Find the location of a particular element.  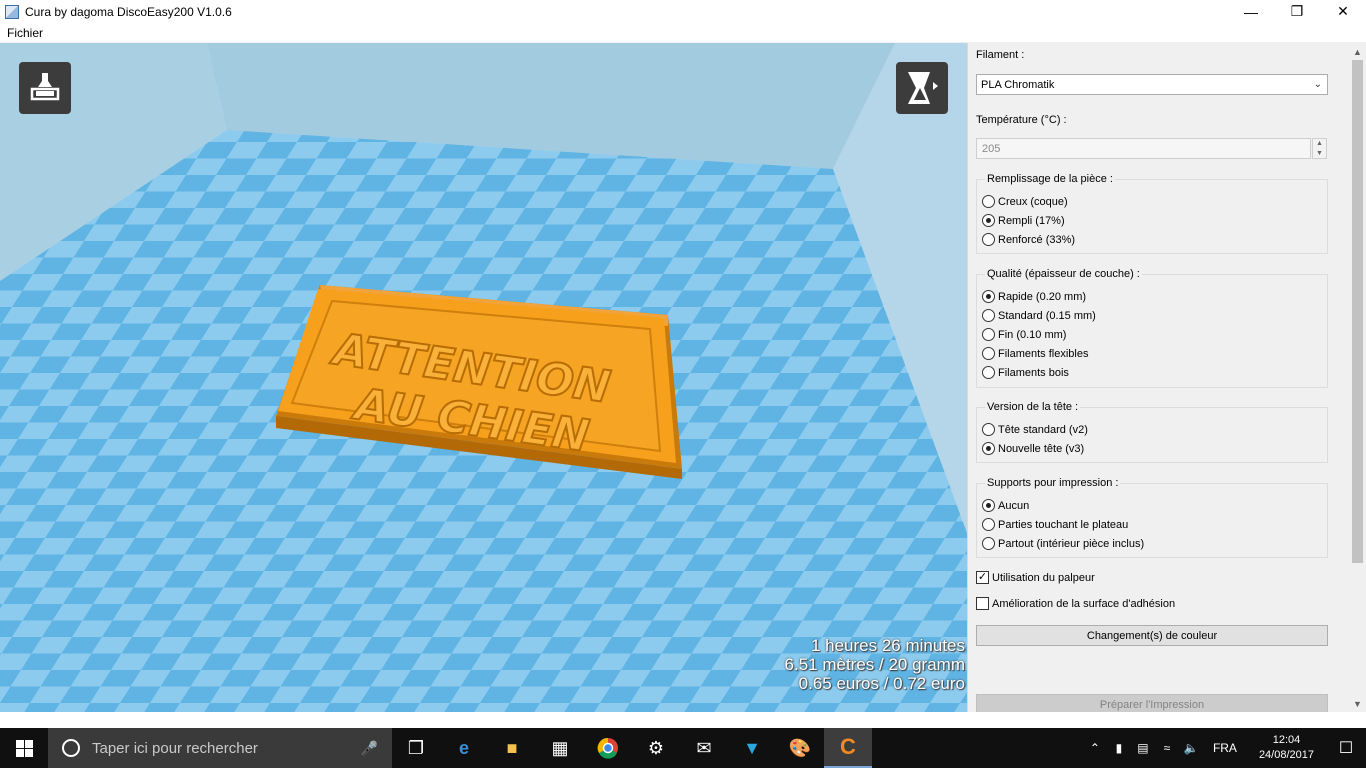

option-label: Partout (intérieur pièce inclus) is located at coordinates (1071, 543).